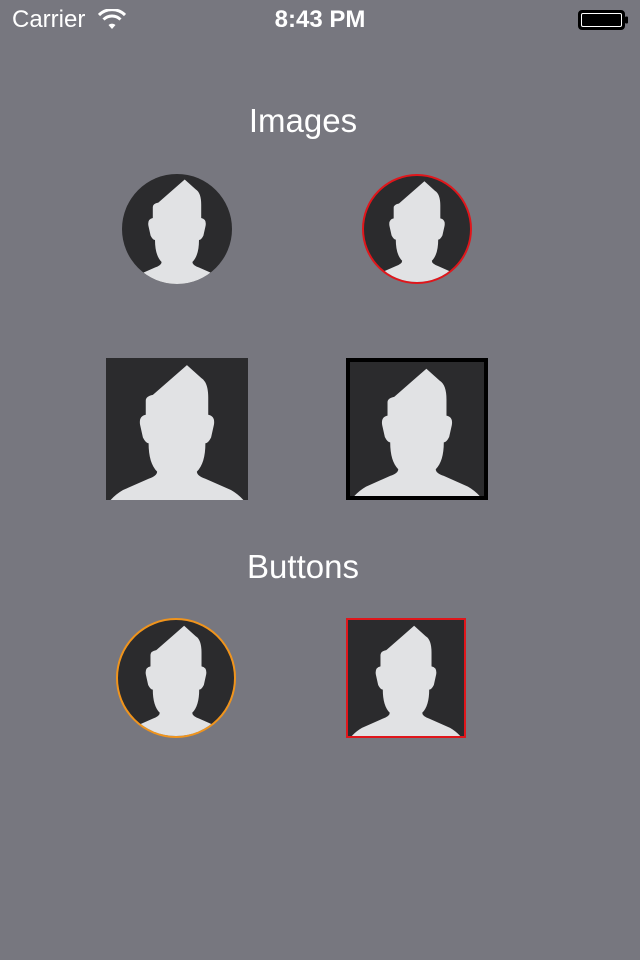  I want to click on avatar-image-square, so click(177, 429).